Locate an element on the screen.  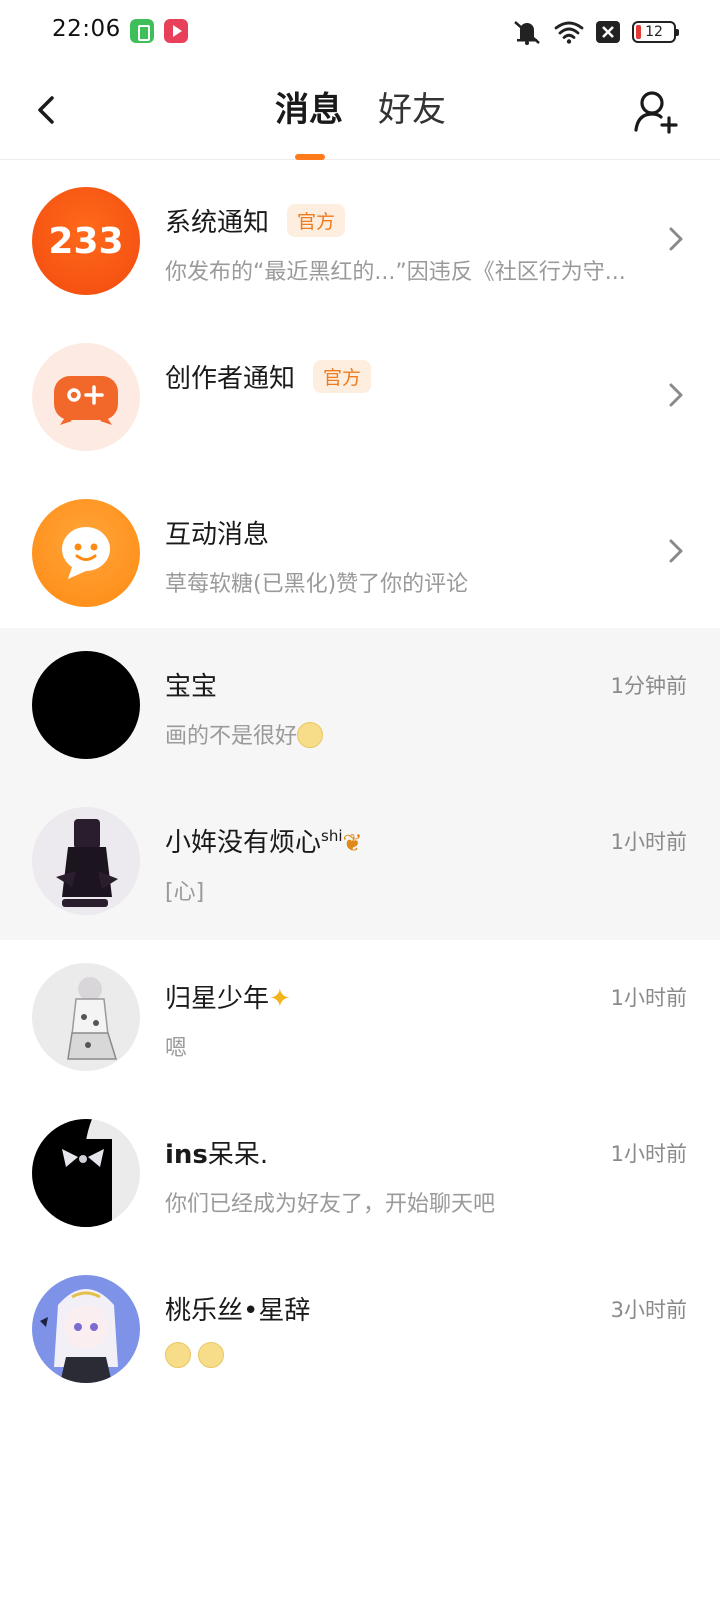
creator-notice-row: 创作者通知 官方 is located at coordinates (360, 394).